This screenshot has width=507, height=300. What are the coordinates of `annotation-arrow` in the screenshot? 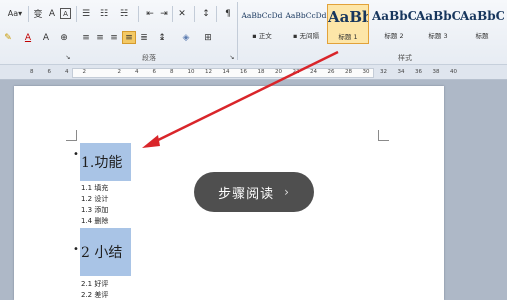 It's located at (240, 99).